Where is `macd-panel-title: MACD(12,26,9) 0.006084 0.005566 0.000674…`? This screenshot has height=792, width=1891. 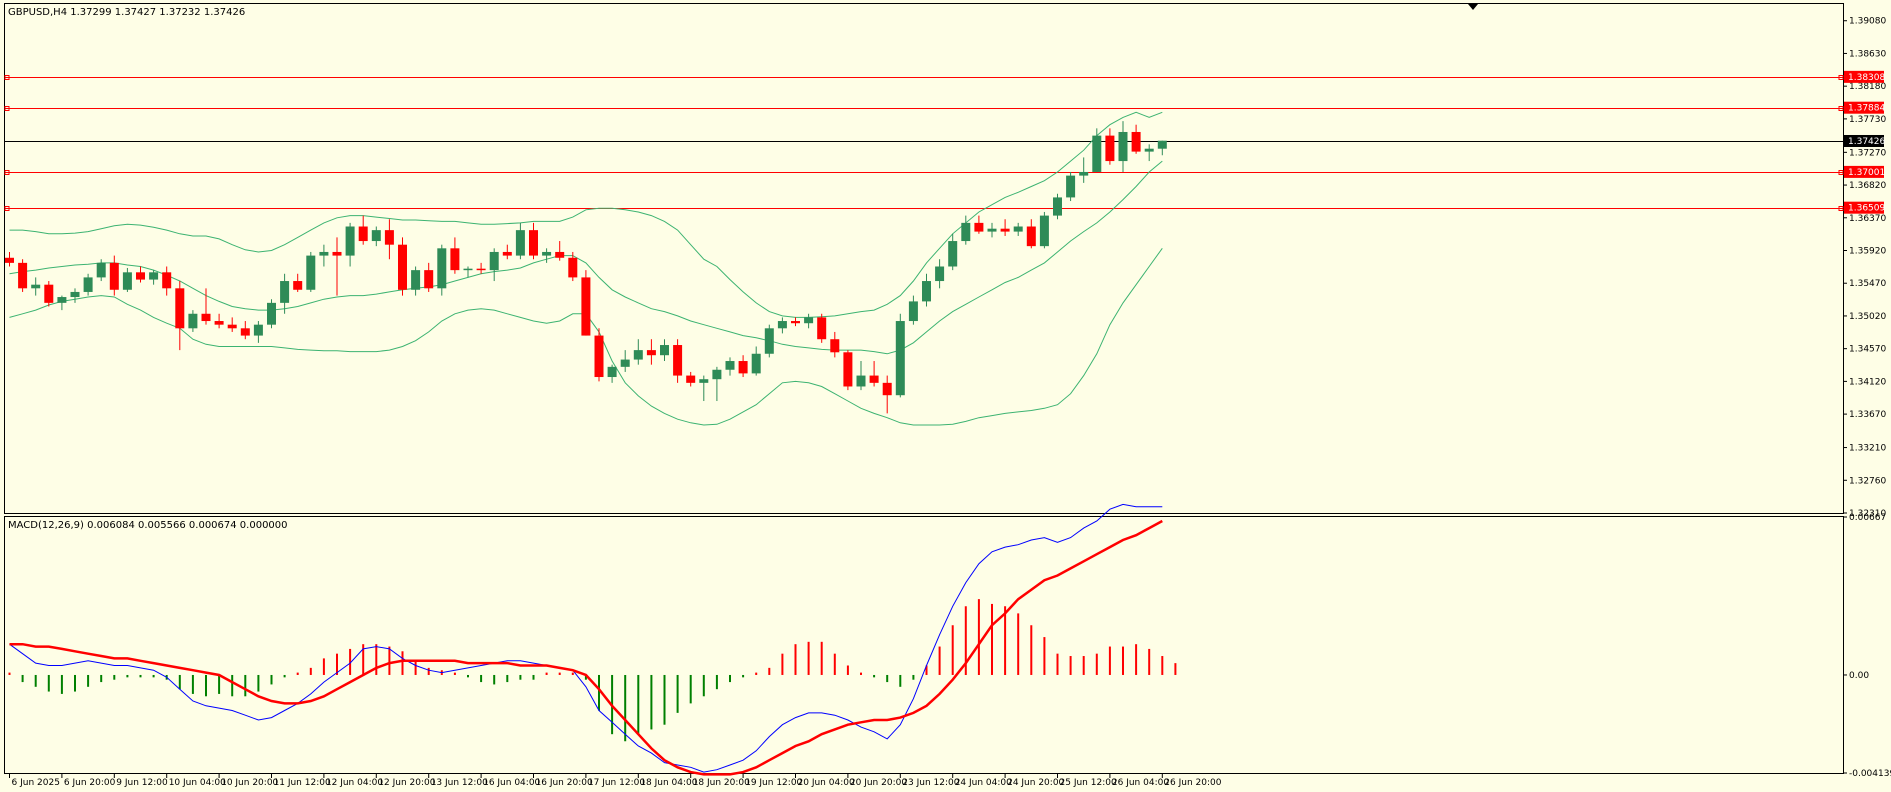
macd-panel-title: MACD(12,26,9) 0.006084 0.005566 0.000674… is located at coordinates (148, 525).